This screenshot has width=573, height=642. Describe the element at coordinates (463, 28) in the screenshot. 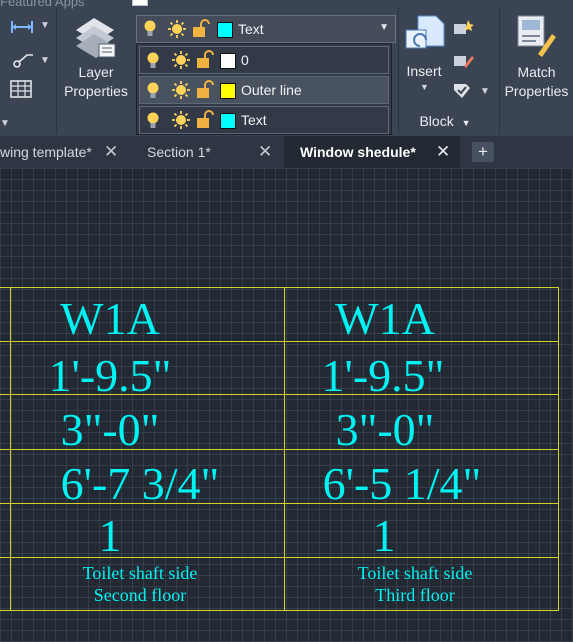

I see `create-block-icon` at that location.